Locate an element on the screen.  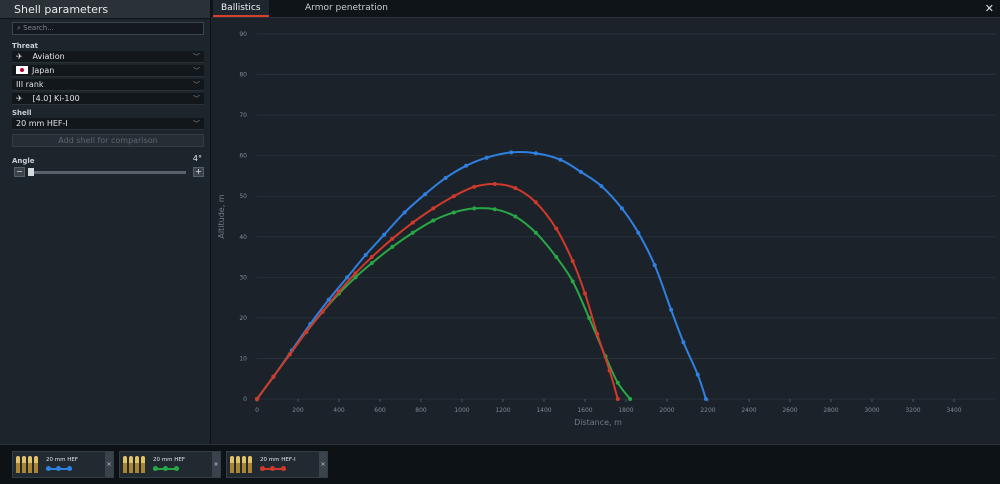
x-tick-label: 2400 is located at coordinates (748, 410).